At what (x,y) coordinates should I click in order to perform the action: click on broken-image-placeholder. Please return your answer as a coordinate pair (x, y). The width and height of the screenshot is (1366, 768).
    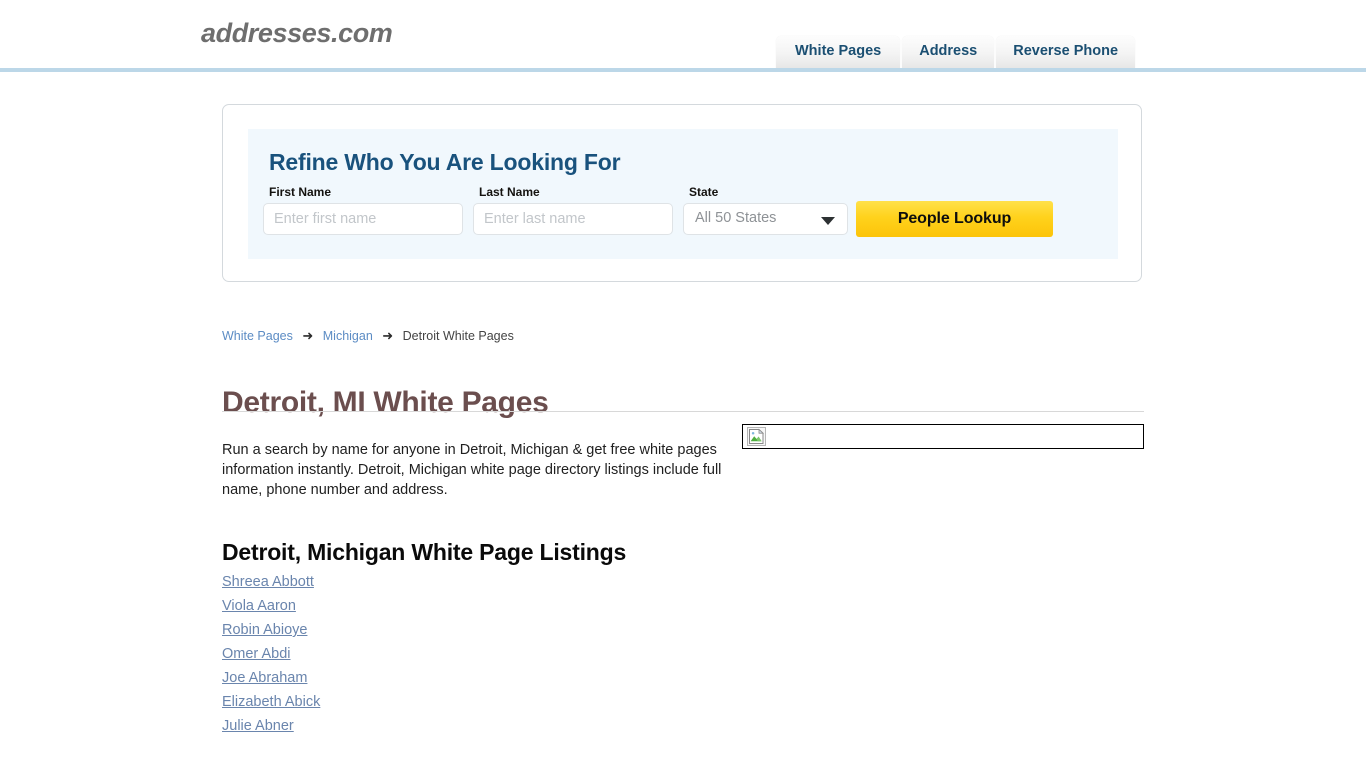
    Looking at the image, I should click on (943, 436).